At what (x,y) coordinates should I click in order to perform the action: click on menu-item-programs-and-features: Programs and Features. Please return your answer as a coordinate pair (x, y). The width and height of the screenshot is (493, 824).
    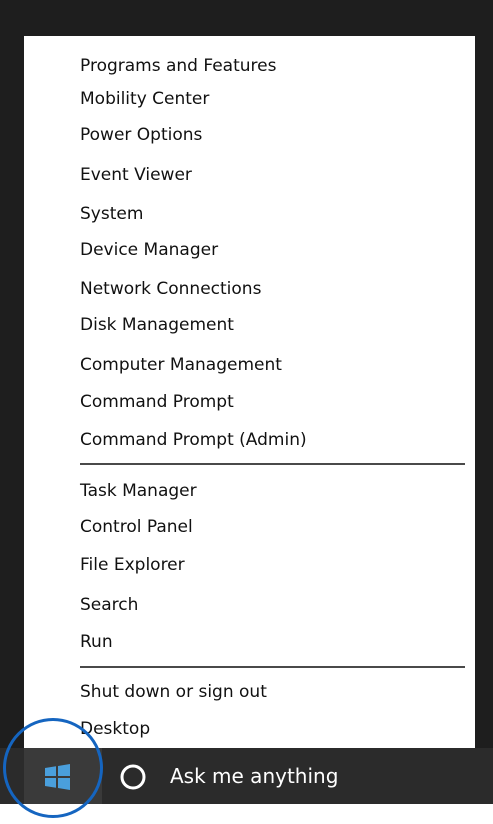
    Looking at the image, I should click on (178, 66).